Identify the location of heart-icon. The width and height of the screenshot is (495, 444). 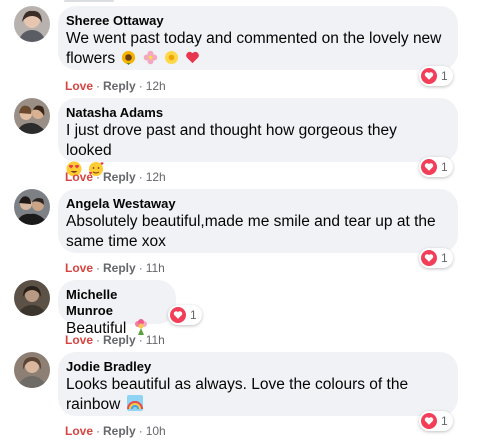
(192, 60).